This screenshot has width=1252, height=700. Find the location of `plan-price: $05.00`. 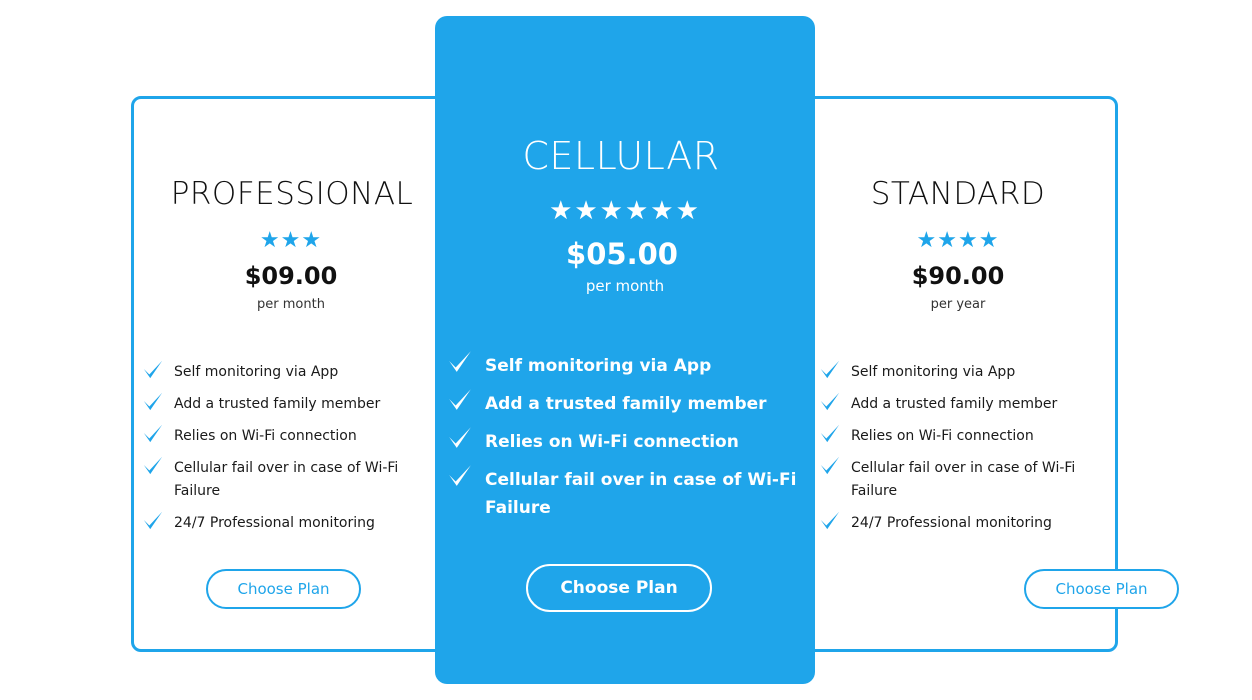

plan-price: $05.00 is located at coordinates (622, 254).